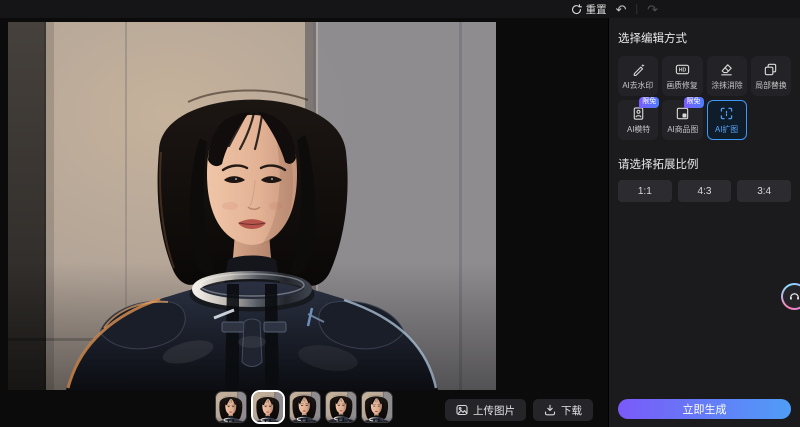 This screenshot has height=427, width=800. I want to click on reset-icon, so click(576, 8).